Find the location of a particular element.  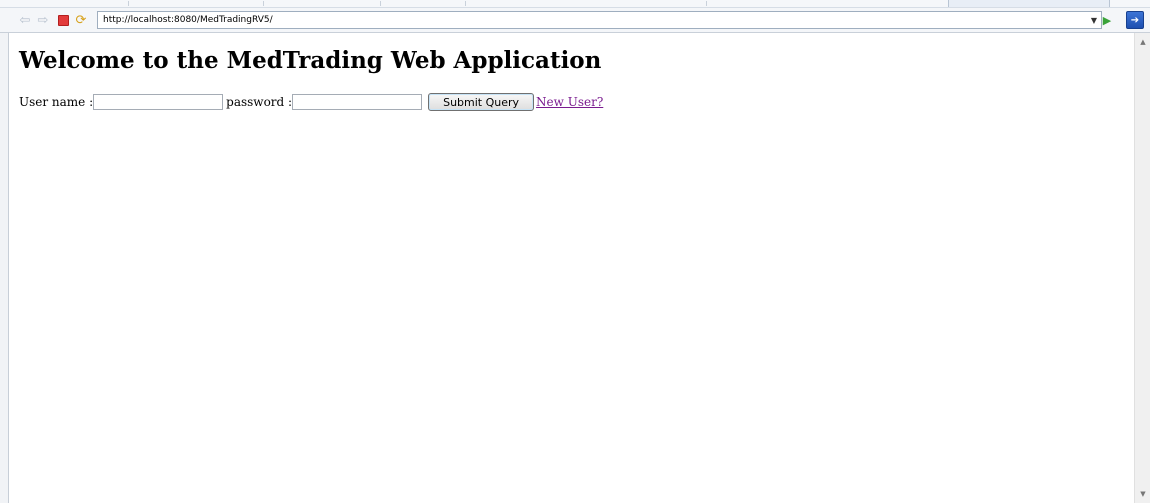

password-input is located at coordinates (357, 102).